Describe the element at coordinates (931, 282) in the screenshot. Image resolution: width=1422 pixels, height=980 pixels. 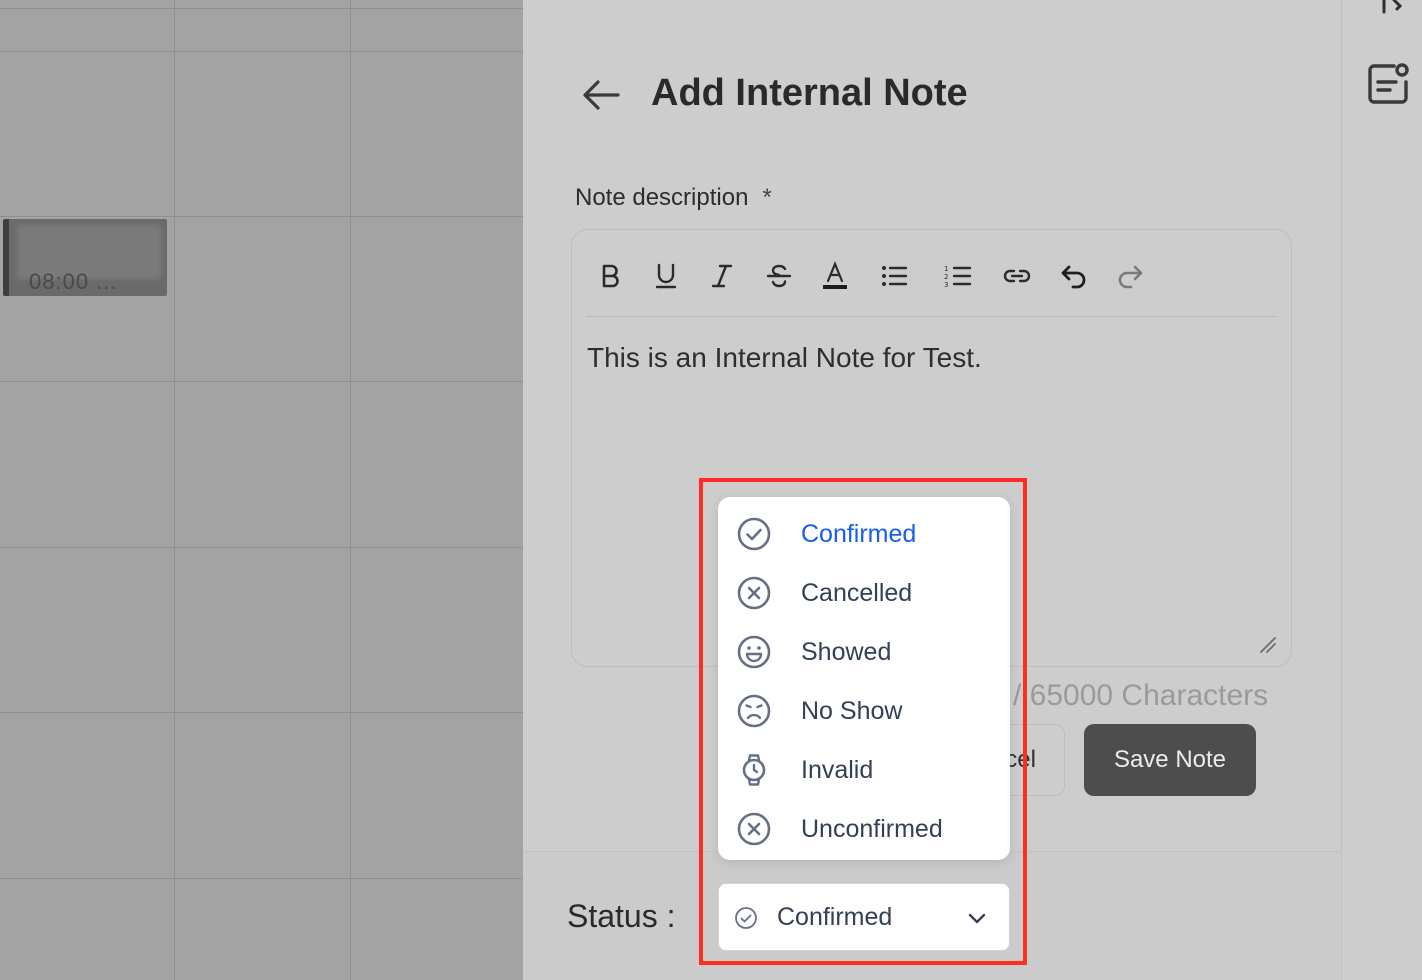
I see `editor-toolbar: 123` at that location.